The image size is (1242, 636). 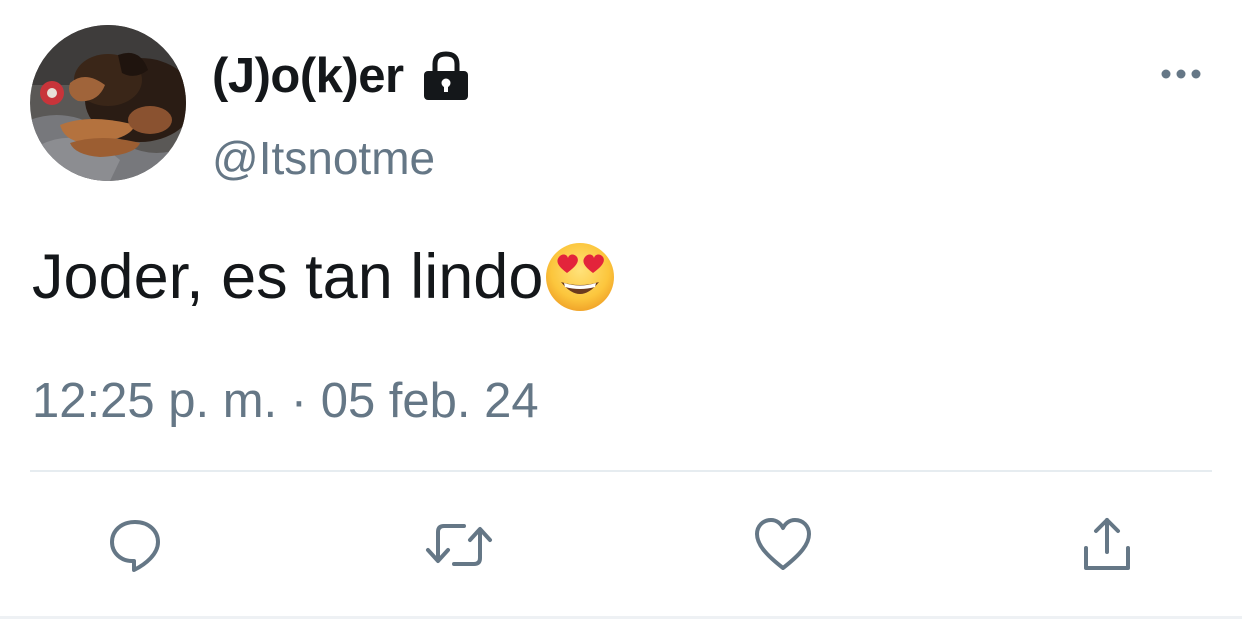 What do you see at coordinates (1182, 74) in the screenshot?
I see `more-options-icon` at bounding box center [1182, 74].